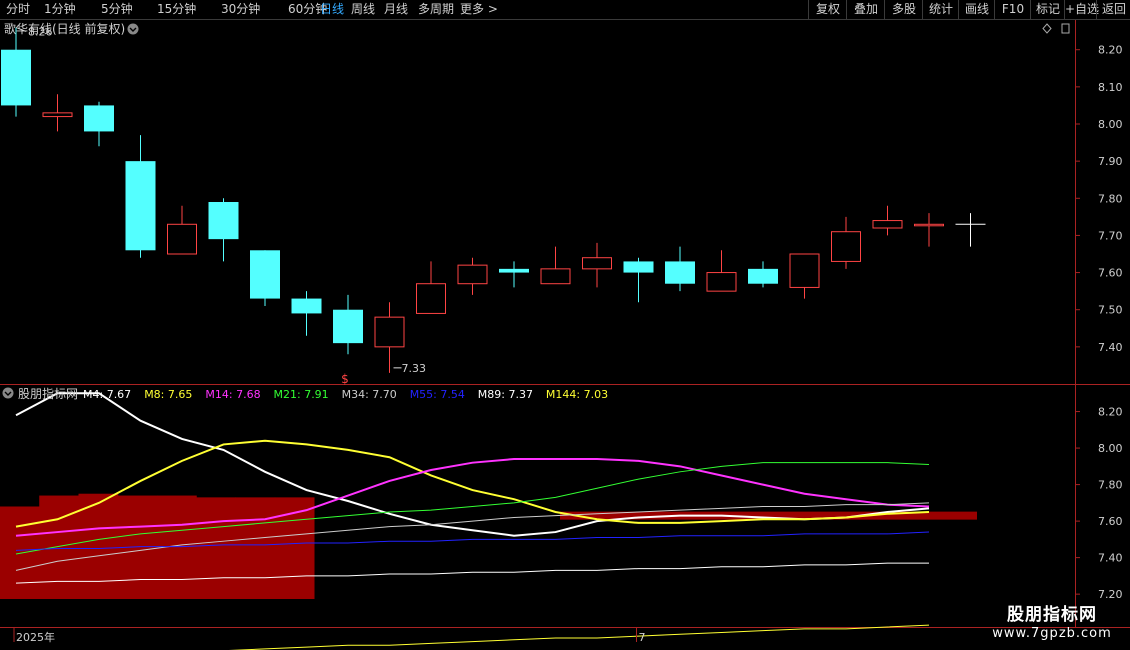 Image resolution: width=1130 pixels, height=650 pixels. Describe the element at coordinates (1052, 615) in the screenshot. I see `watermark-title: 股朋指标网` at that location.